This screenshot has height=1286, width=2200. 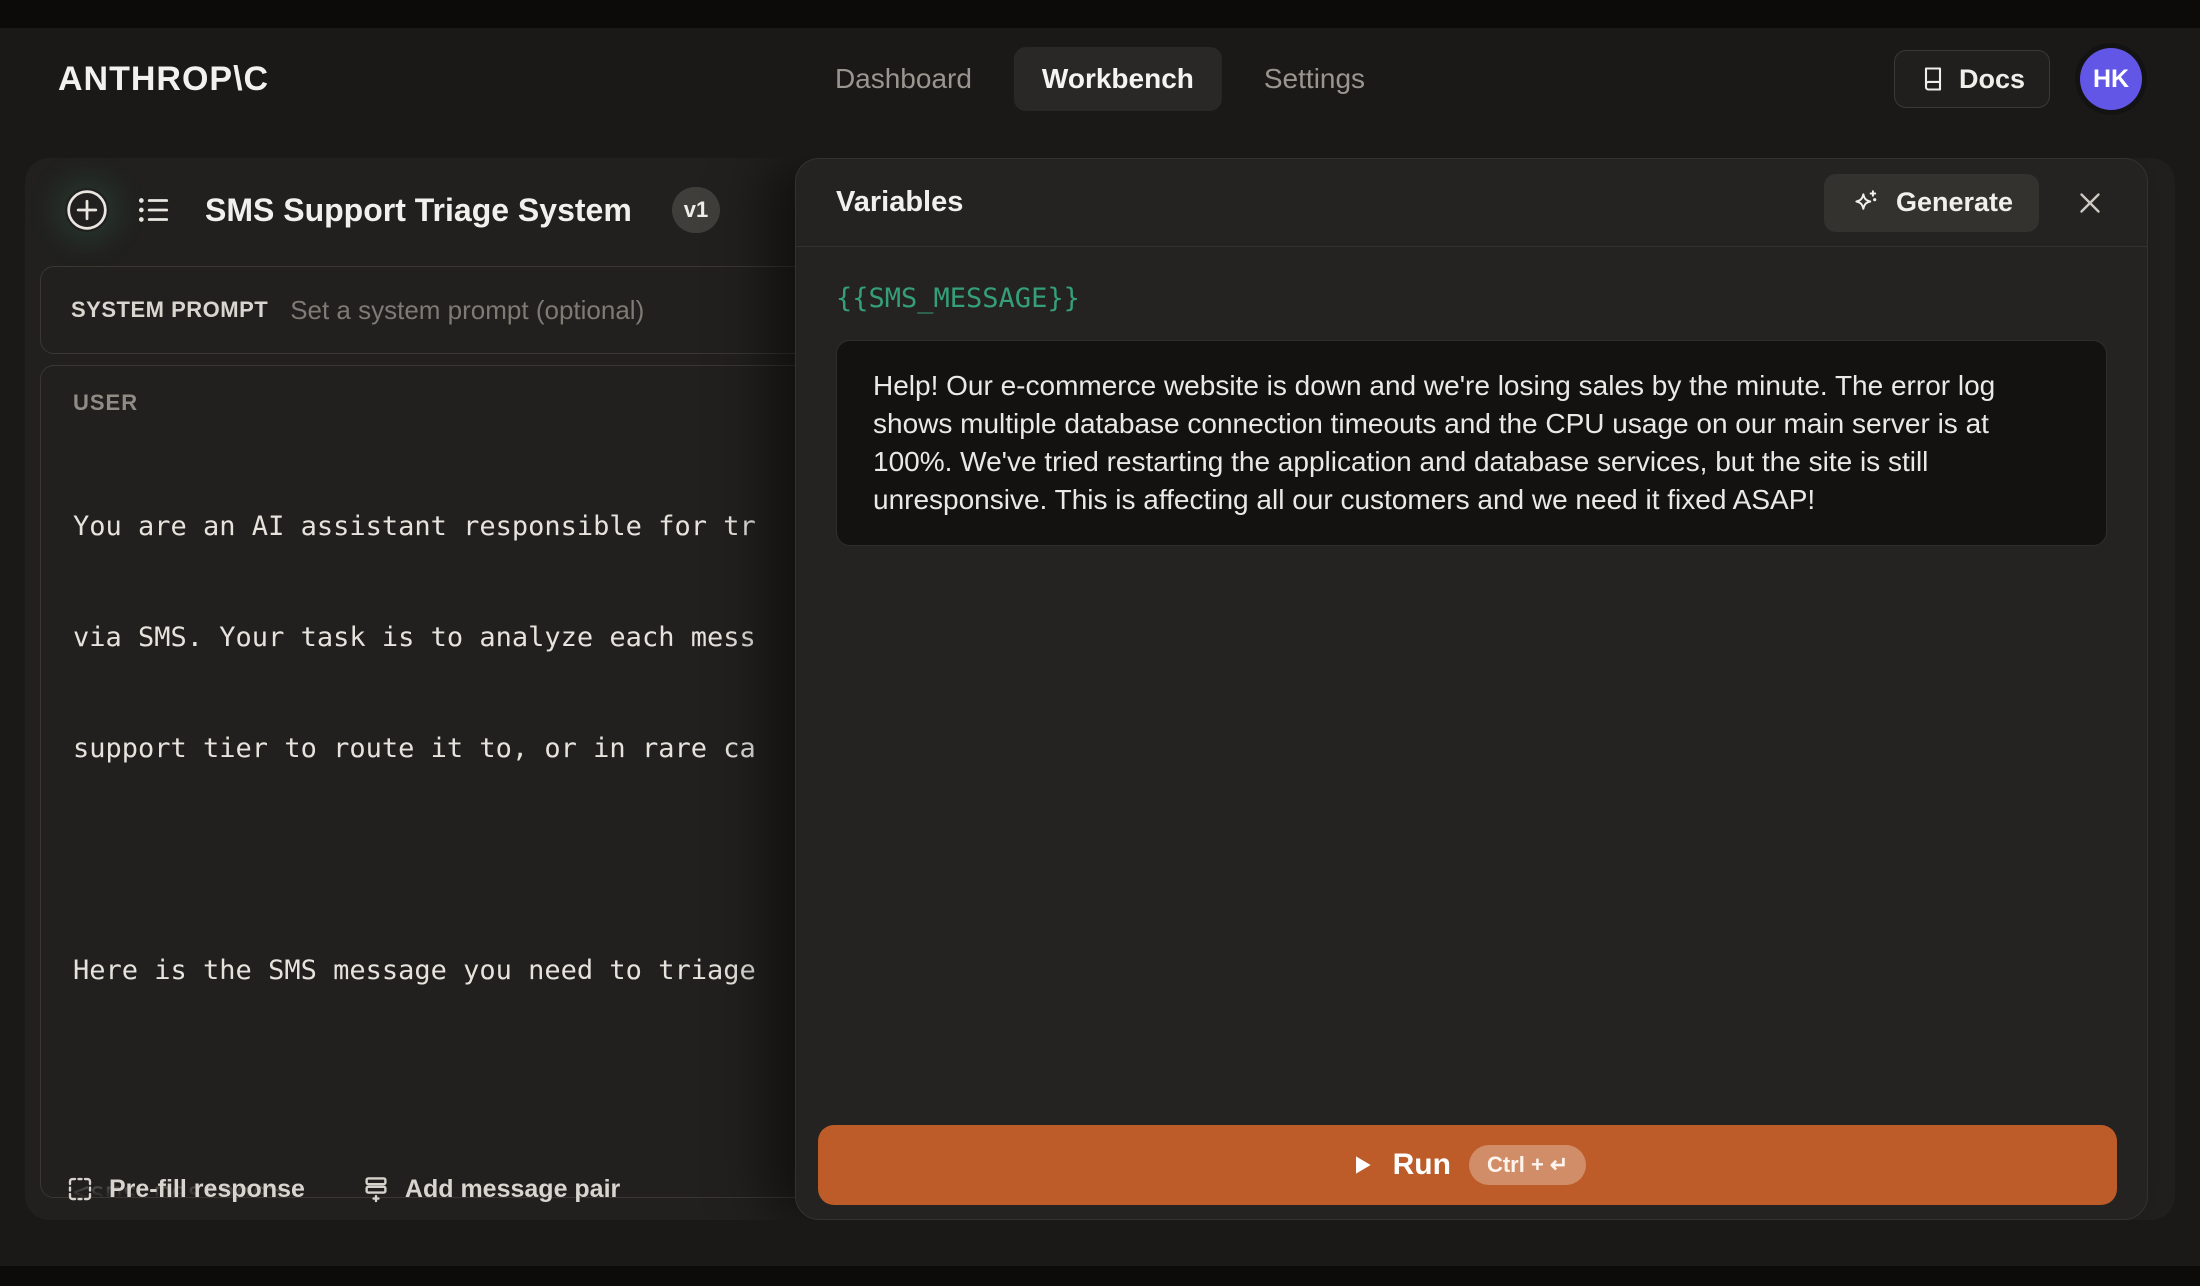 What do you see at coordinates (1527, 1165) in the screenshot?
I see `run-shortcut-hint: Ctrl + ↵` at bounding box center [1527, 1165].